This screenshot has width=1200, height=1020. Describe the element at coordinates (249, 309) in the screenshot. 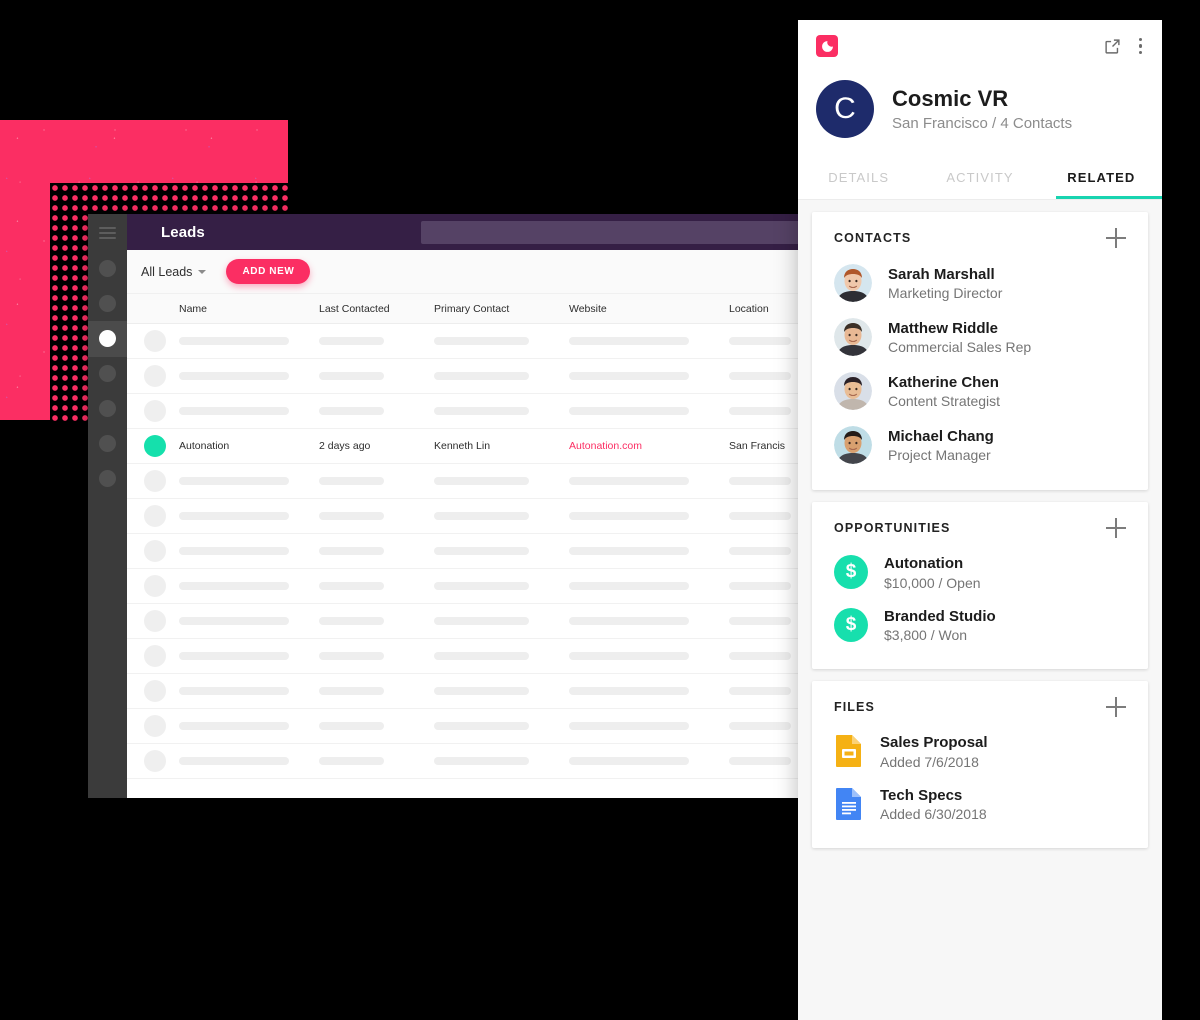

I see `table-header-name: Name` at that location.